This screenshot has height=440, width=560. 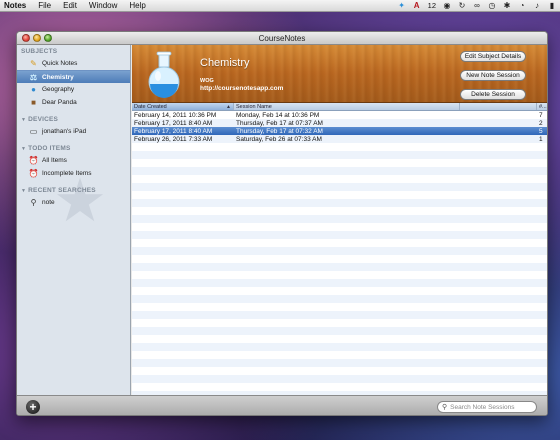 I want to click on subject-url-link: http://coursenotesapp.com, so click(x=241, y=88).